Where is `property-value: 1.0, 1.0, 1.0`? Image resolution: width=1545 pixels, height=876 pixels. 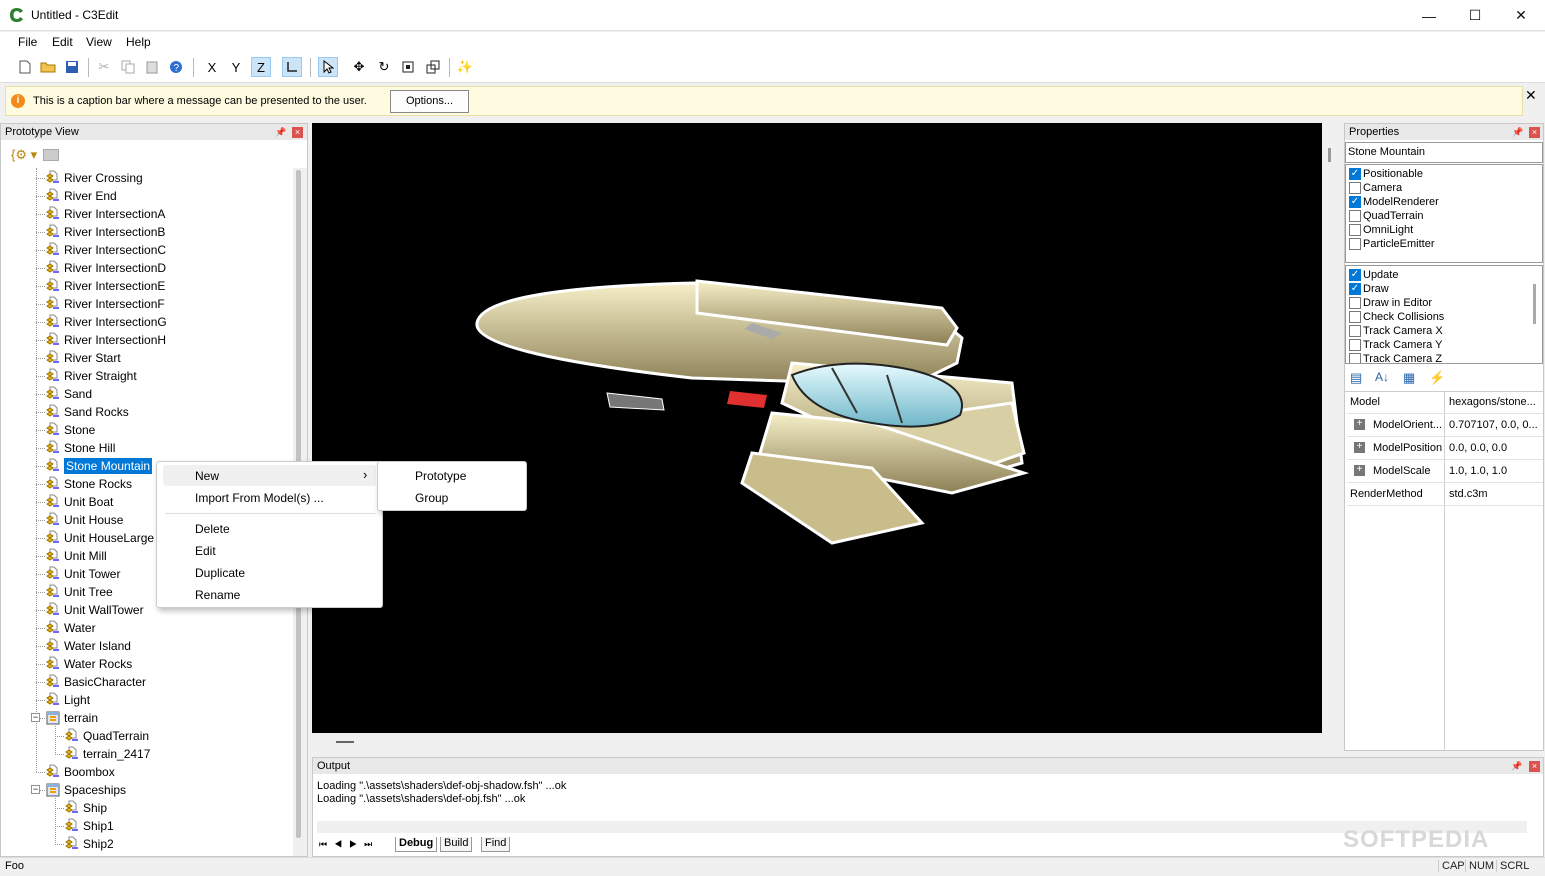
property-value: 1.0, 1.0, 1.0 is located at coordinates (1495, 471).